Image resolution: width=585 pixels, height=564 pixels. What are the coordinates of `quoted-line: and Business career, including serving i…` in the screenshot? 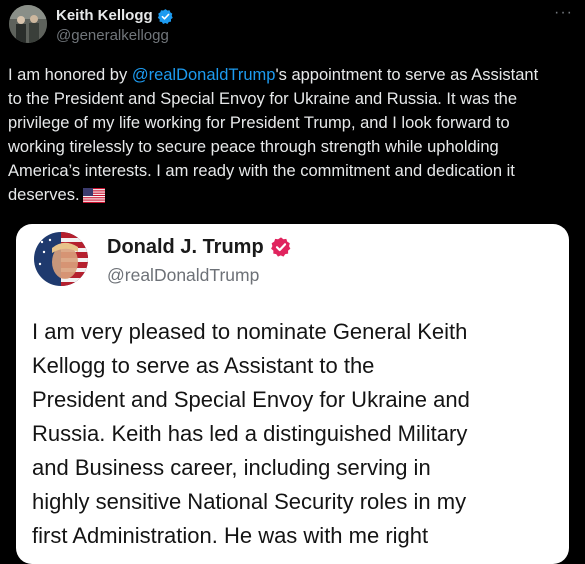 It's located at (231, 467).